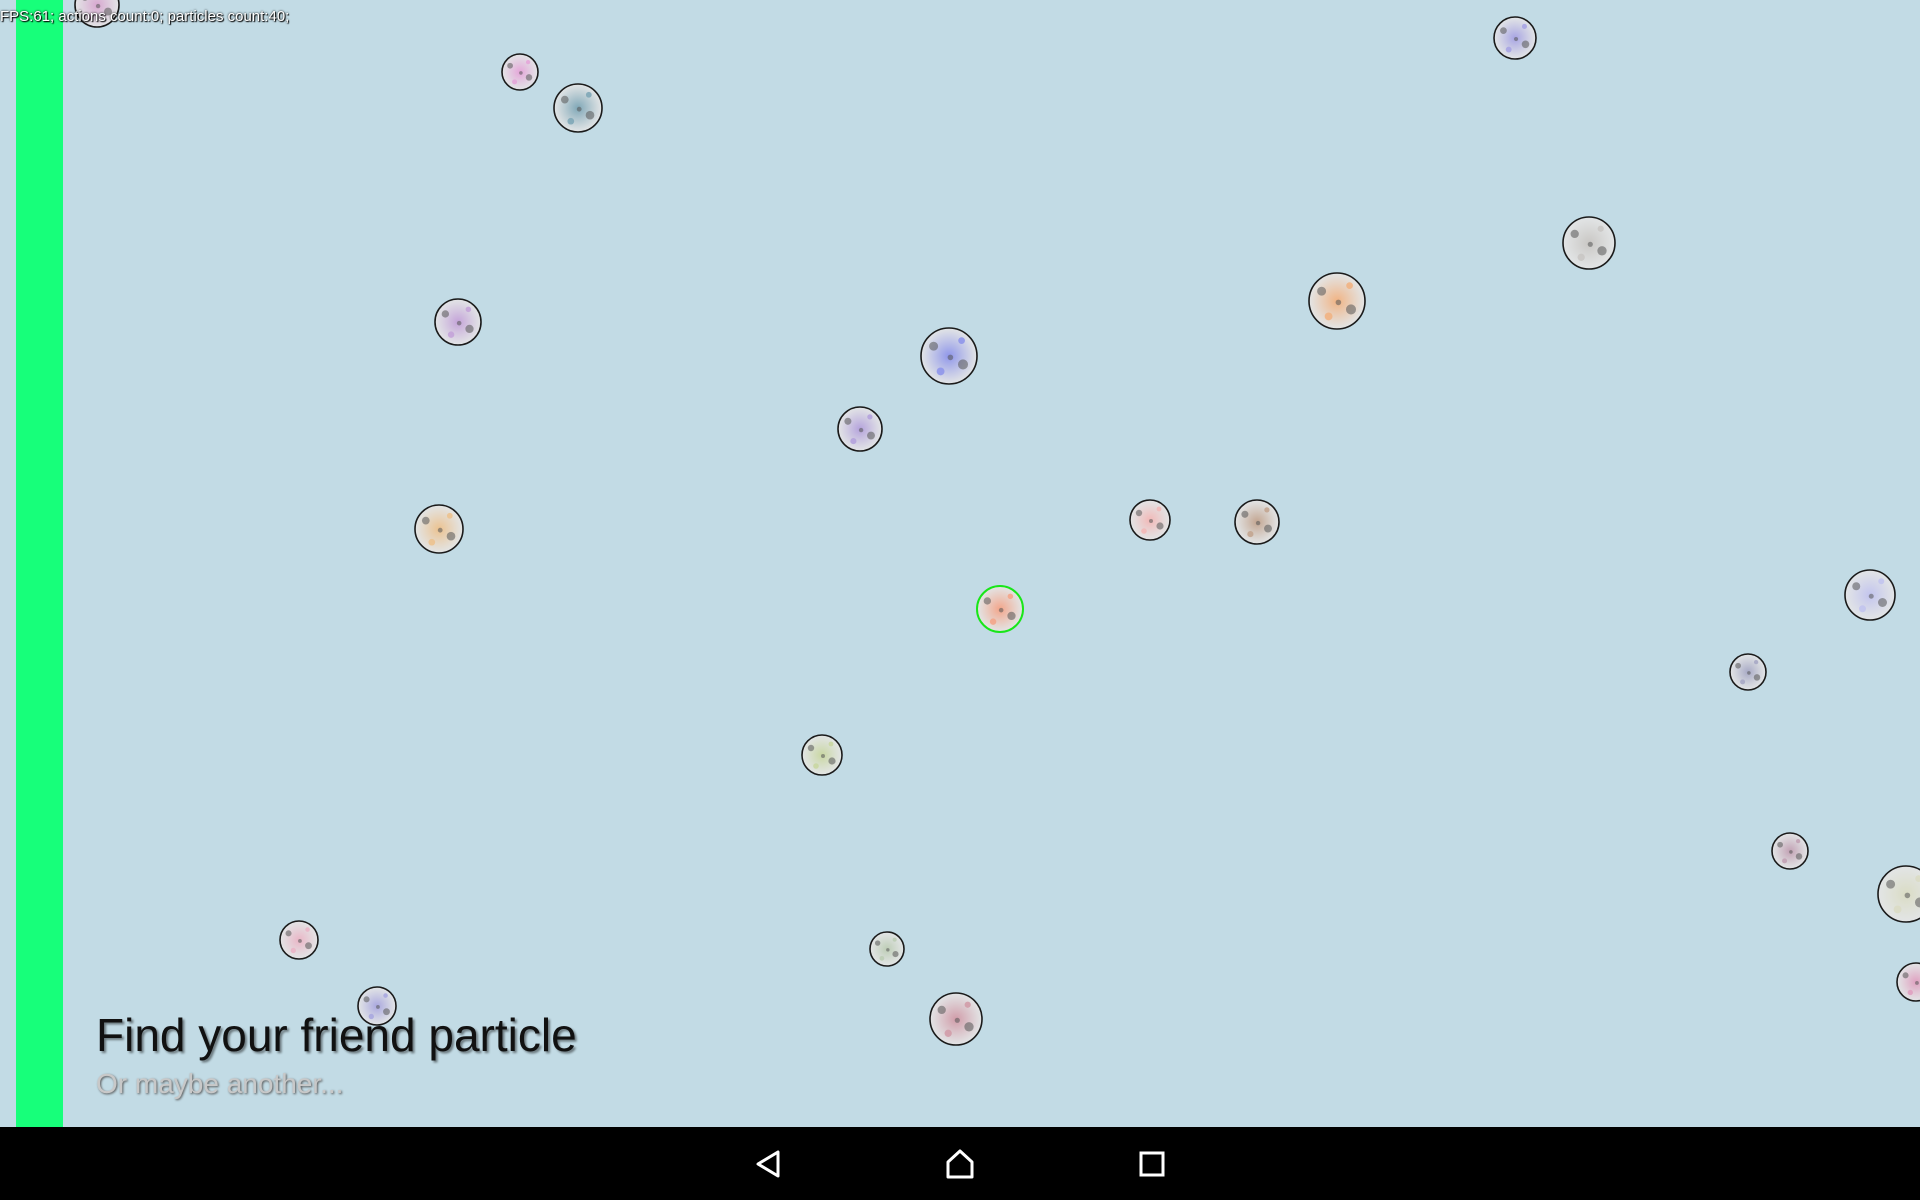  Describe the element at coordinates (336, 1035) in the screenshot. I see `caption-title: Find your friend particle` at that location.